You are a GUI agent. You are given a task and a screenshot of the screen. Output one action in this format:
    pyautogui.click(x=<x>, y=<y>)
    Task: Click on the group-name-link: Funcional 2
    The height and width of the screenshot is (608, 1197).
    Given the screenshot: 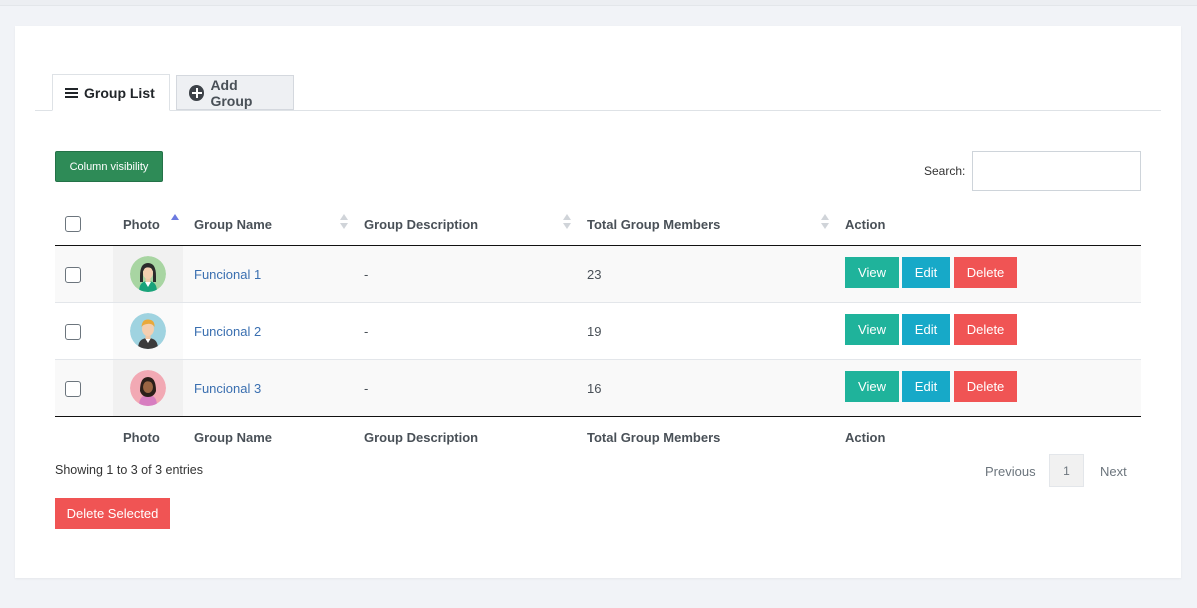 What is the action you would take?
    pyautogui.click(x=227, y=331)
    